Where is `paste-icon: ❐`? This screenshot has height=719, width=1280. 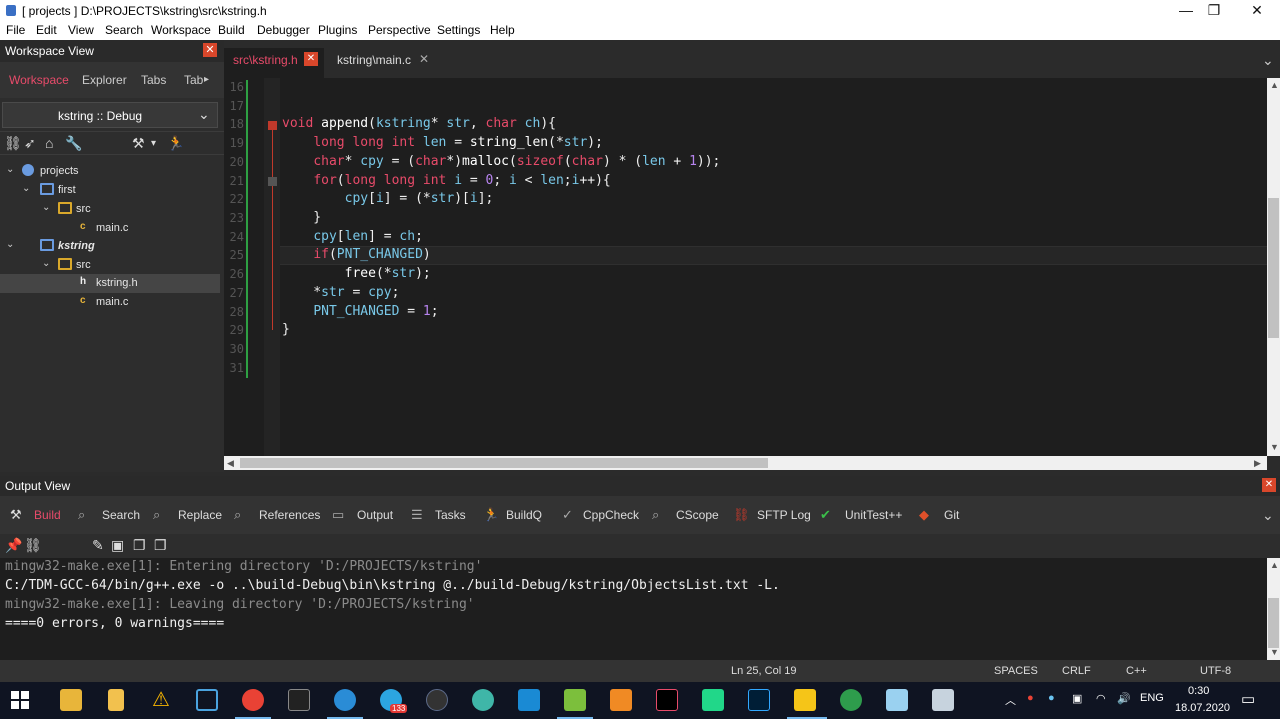
paste-icon: ❐ is located at coordinates (160, 545).